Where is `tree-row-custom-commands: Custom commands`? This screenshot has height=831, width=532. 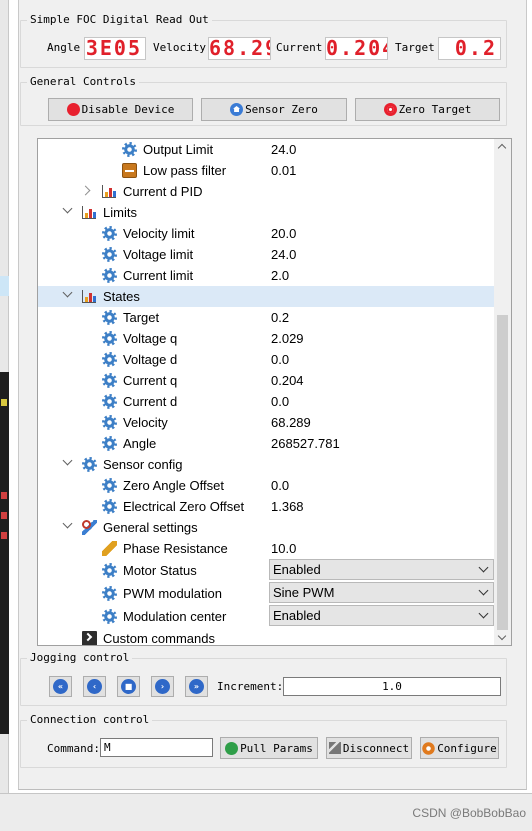
tree-row-custom-commands: Custom commands is located at coordinates (266, 637).